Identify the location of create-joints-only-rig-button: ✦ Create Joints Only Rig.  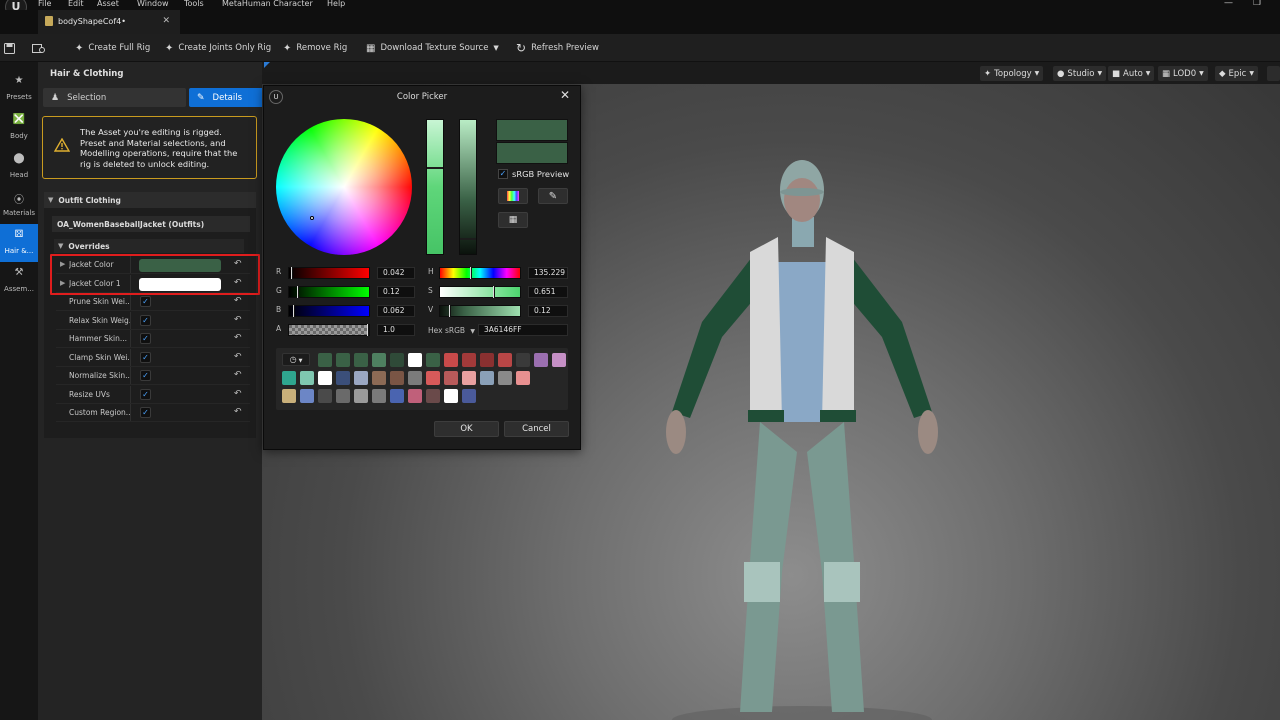
(218, 48).